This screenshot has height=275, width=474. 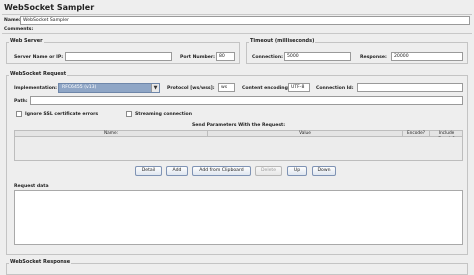 I want to click on connection-id-input, so click(x=410, y=87).